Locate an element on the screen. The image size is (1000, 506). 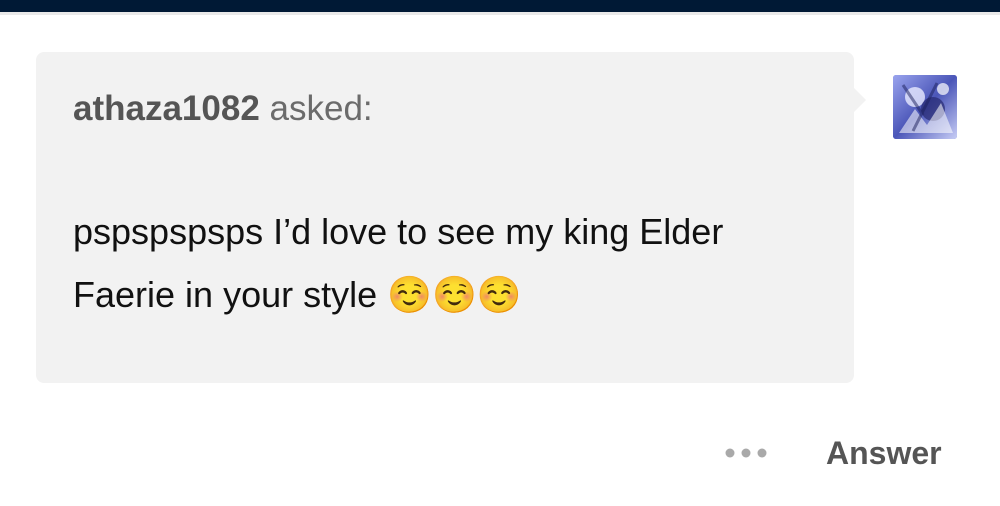
ellipsis-icon is located at coordinates (746, 453).